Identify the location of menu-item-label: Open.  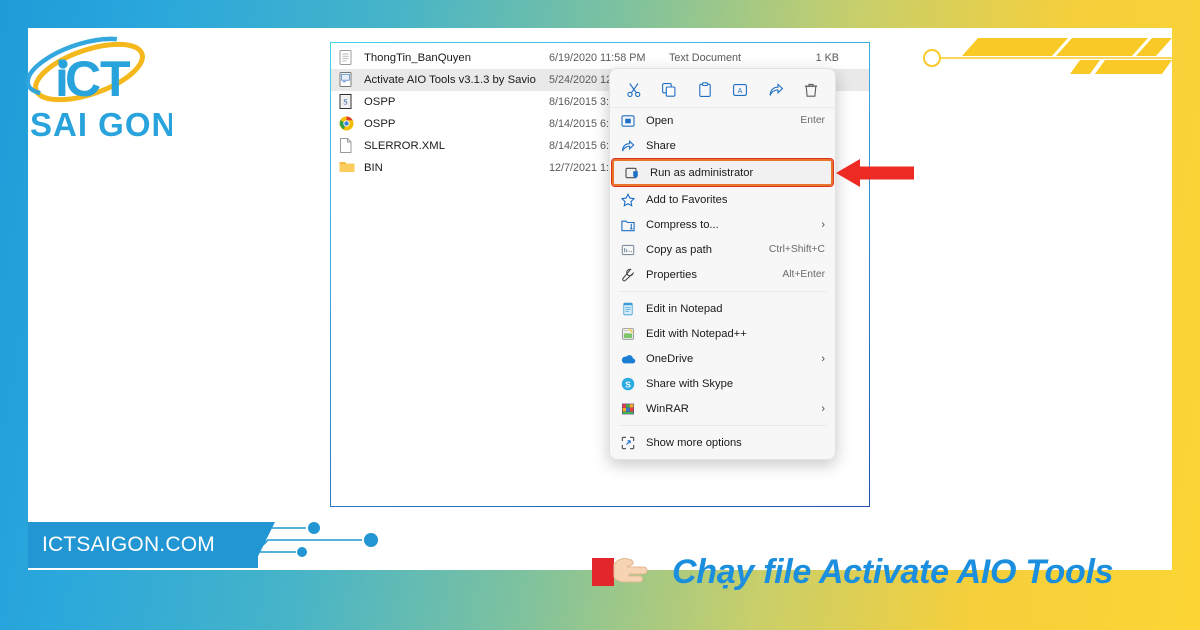
(660, 120).